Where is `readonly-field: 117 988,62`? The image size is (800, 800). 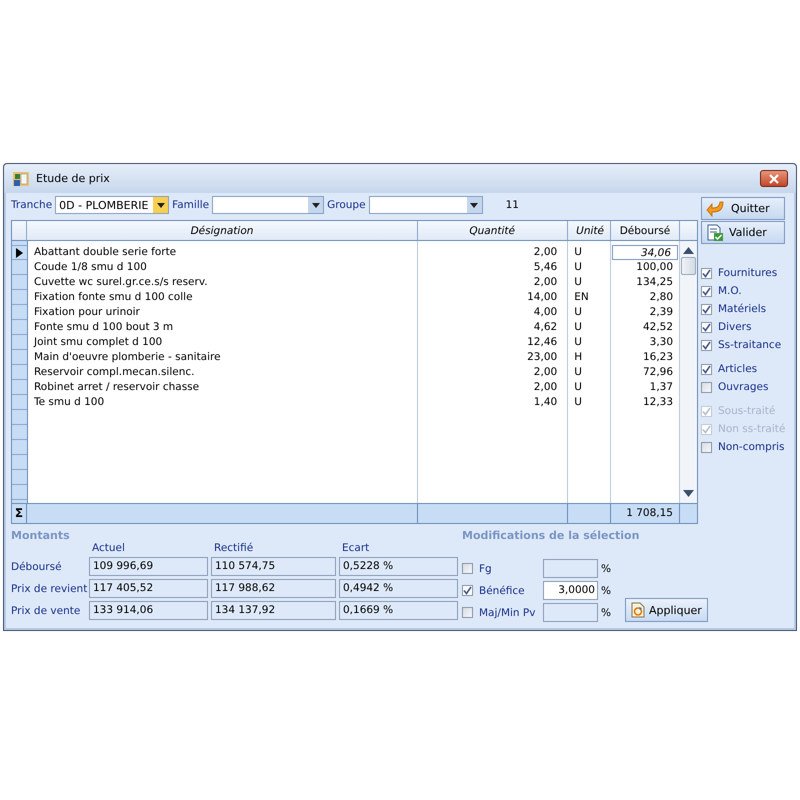 readonly-field: 117 988,62 is located at coordinates (273, 588).